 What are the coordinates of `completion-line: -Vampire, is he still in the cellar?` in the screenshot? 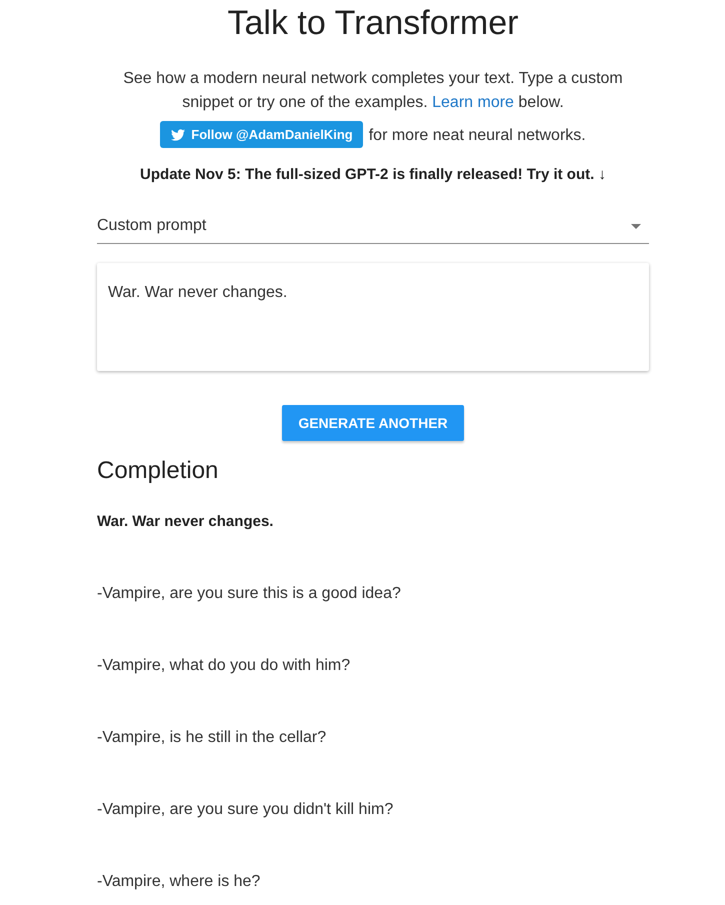 It's located at (212, 738).